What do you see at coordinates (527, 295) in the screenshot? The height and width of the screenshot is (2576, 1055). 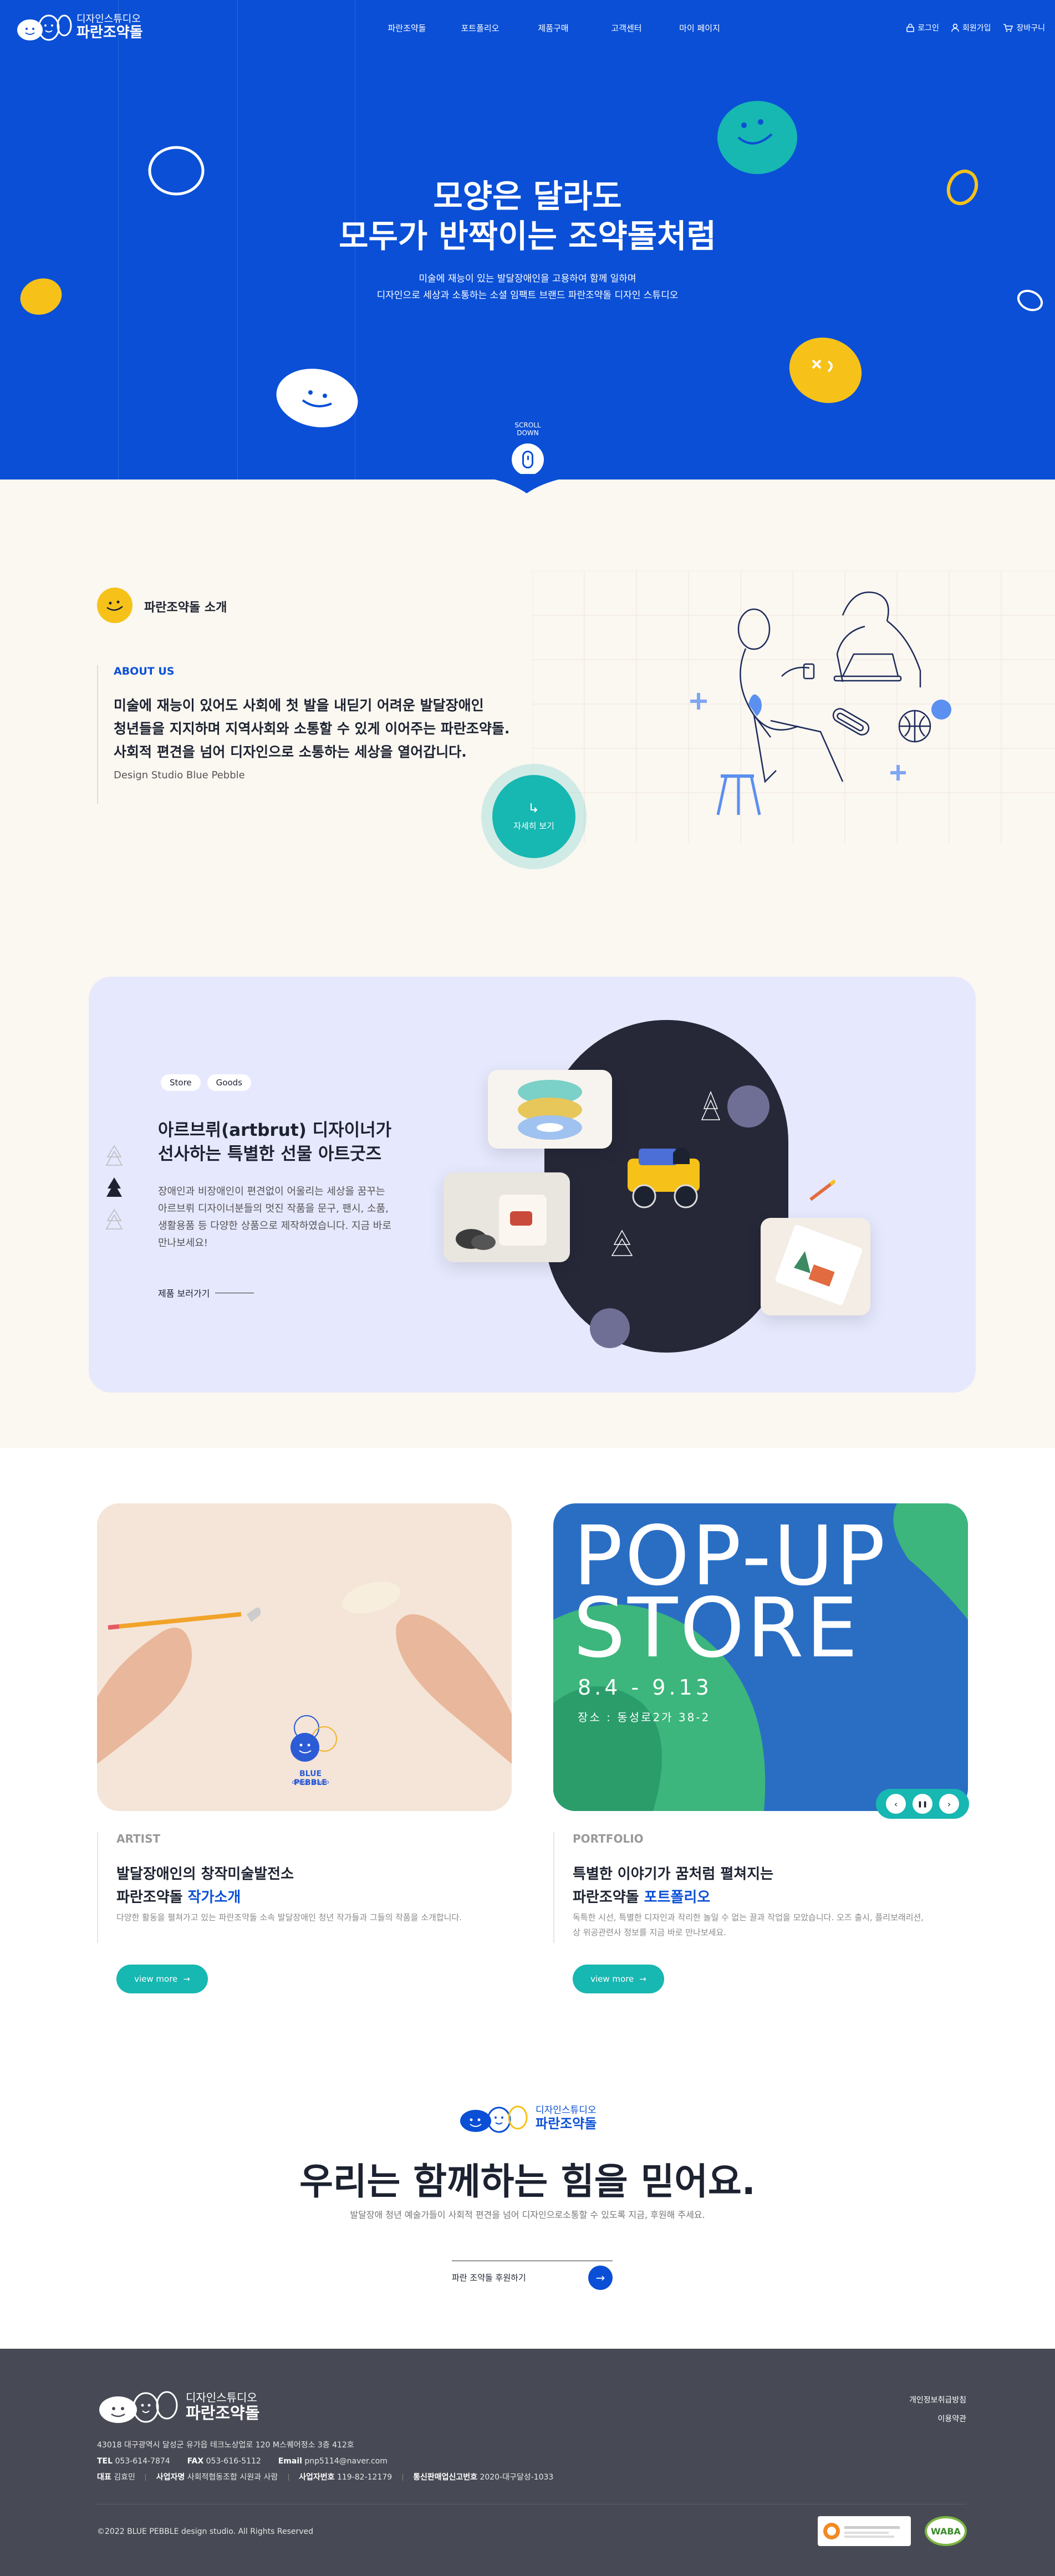 I see `hero-desc-line2: 디자인으로 세상과 소통하는 소셜 임팩트 브랜드 파란조약돌 디자인 스튜디오` at bounding box center [527, 295].